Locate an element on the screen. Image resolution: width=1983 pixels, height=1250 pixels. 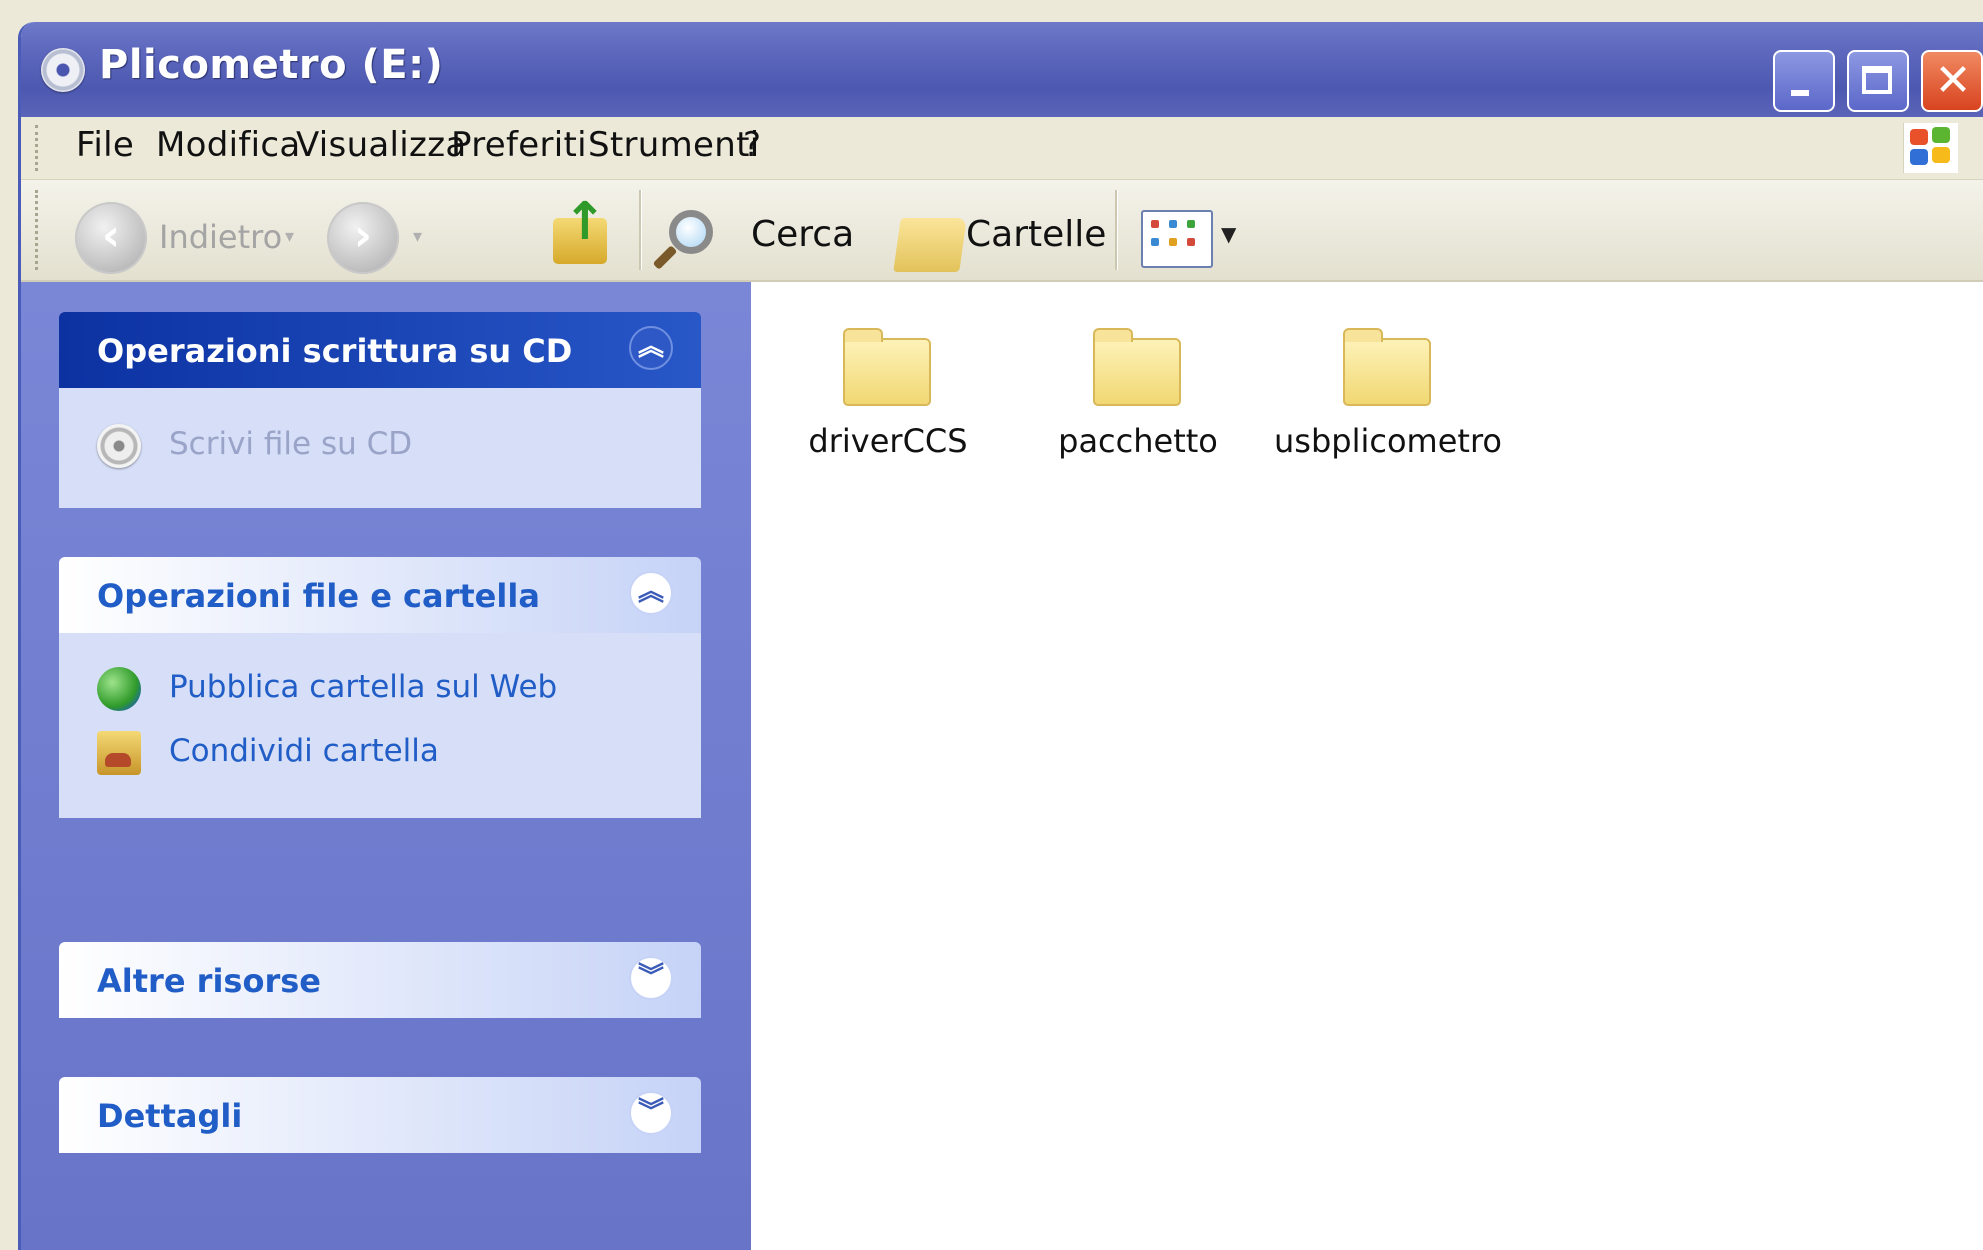
search-icon is located at coordinates (691, 232).